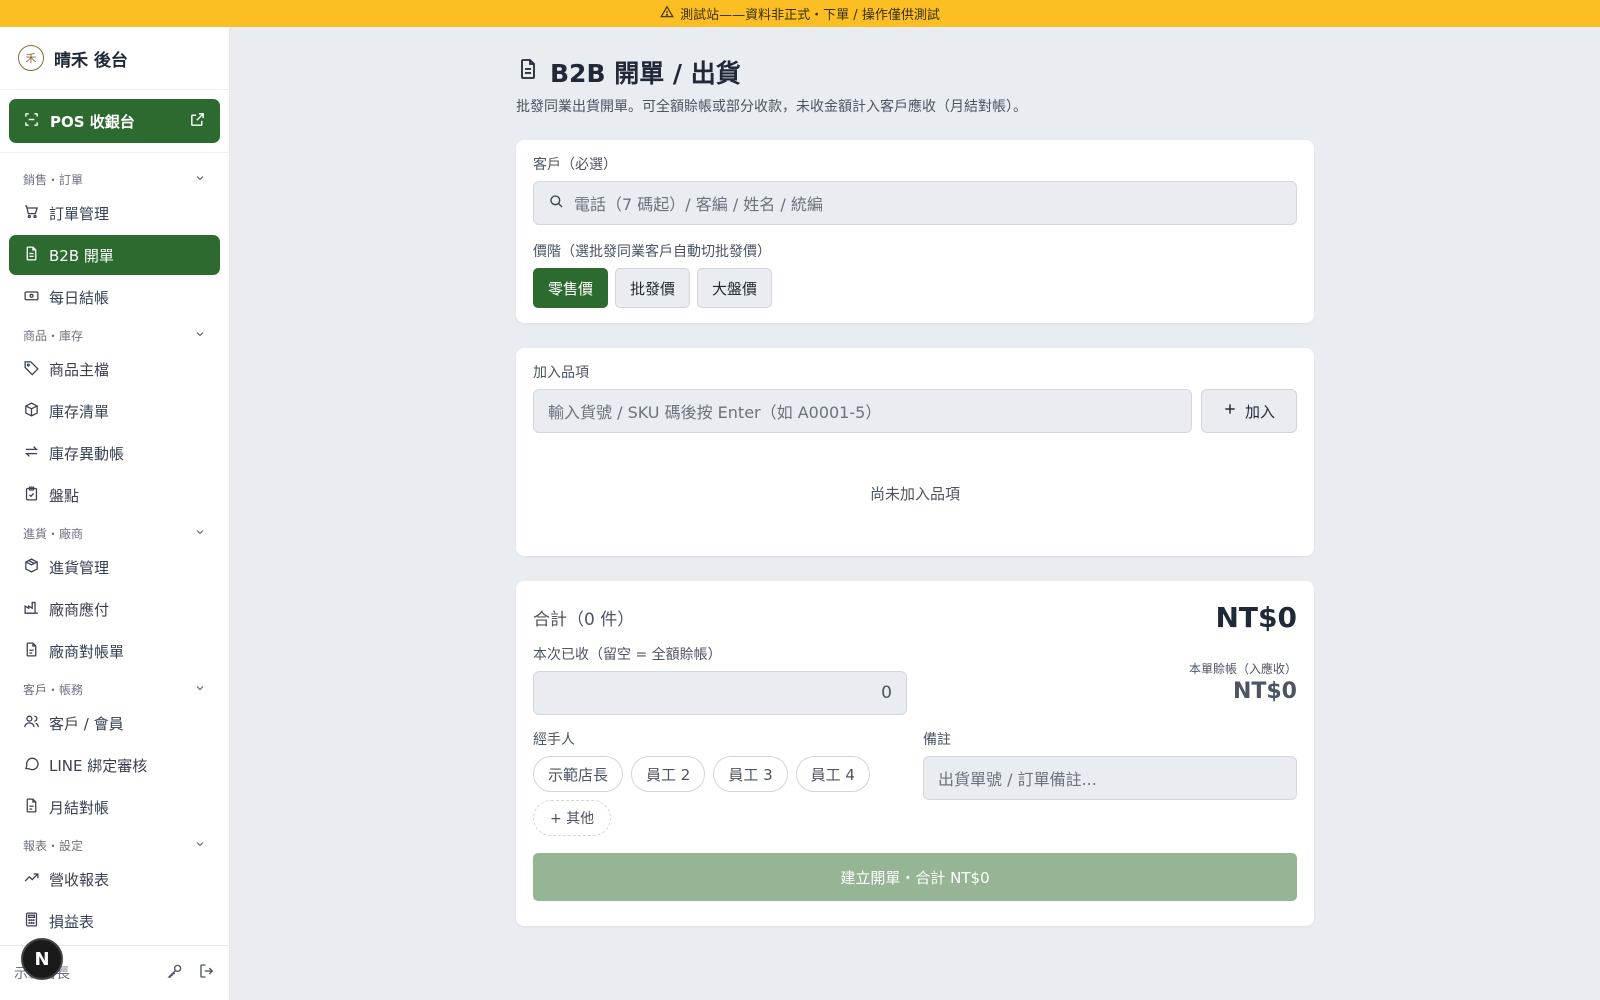 The image size is (1600, 1000). Describe the element at coordinates (53, 179) in the screenshot. I see `nav-group-label: 銷售・訂單` at that location.